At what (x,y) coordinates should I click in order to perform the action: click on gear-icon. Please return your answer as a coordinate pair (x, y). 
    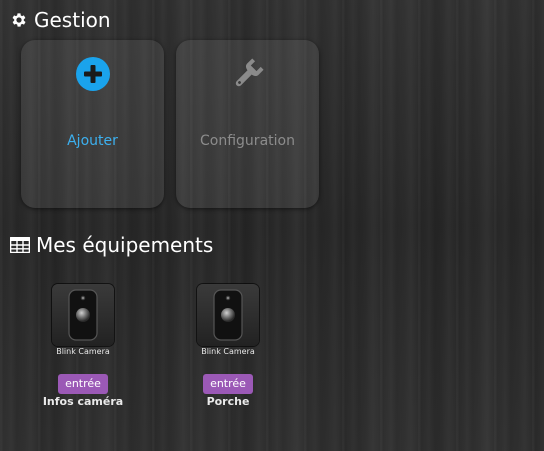
    Looking at the image, I should click on (19, 20).